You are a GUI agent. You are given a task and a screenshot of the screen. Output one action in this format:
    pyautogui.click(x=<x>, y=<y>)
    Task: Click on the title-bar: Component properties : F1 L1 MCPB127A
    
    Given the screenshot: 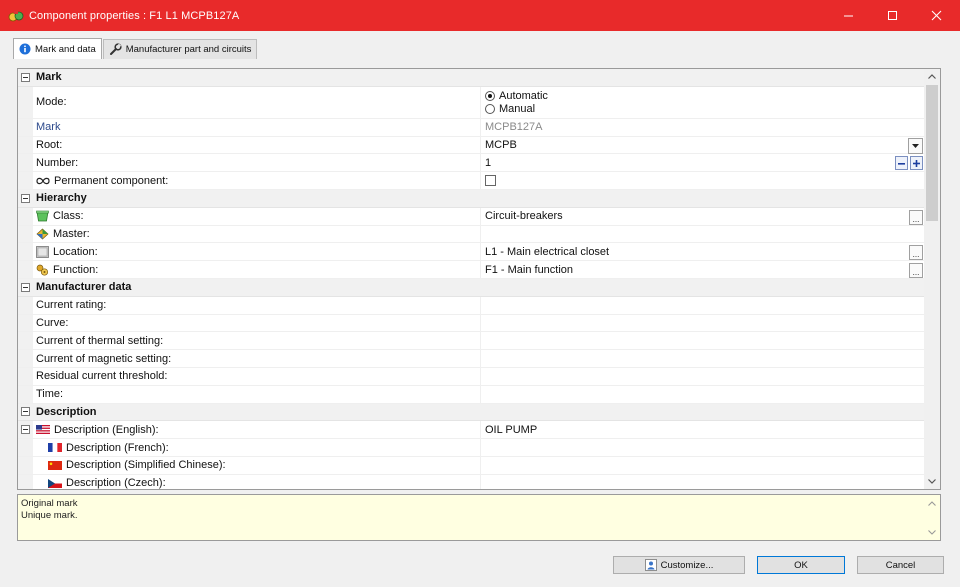 What is the action you would take?
    pyautogui.click(x=480, y=15)
    